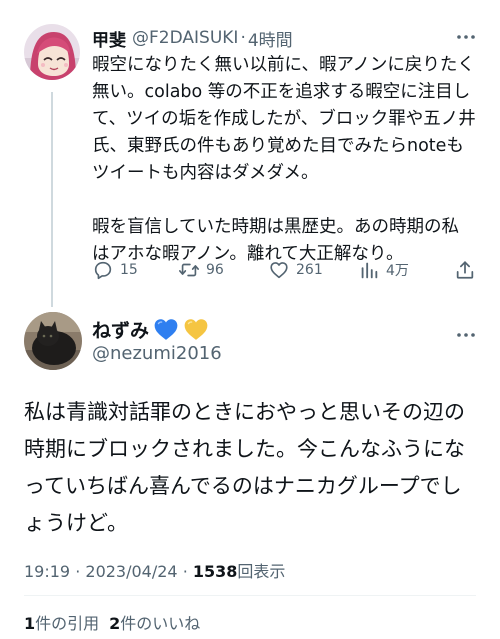  What do you see at coordinates (185, 38) in the screenshot?
I see `author-handle: @F2DAISUKI` at bounding box center [185, 38].